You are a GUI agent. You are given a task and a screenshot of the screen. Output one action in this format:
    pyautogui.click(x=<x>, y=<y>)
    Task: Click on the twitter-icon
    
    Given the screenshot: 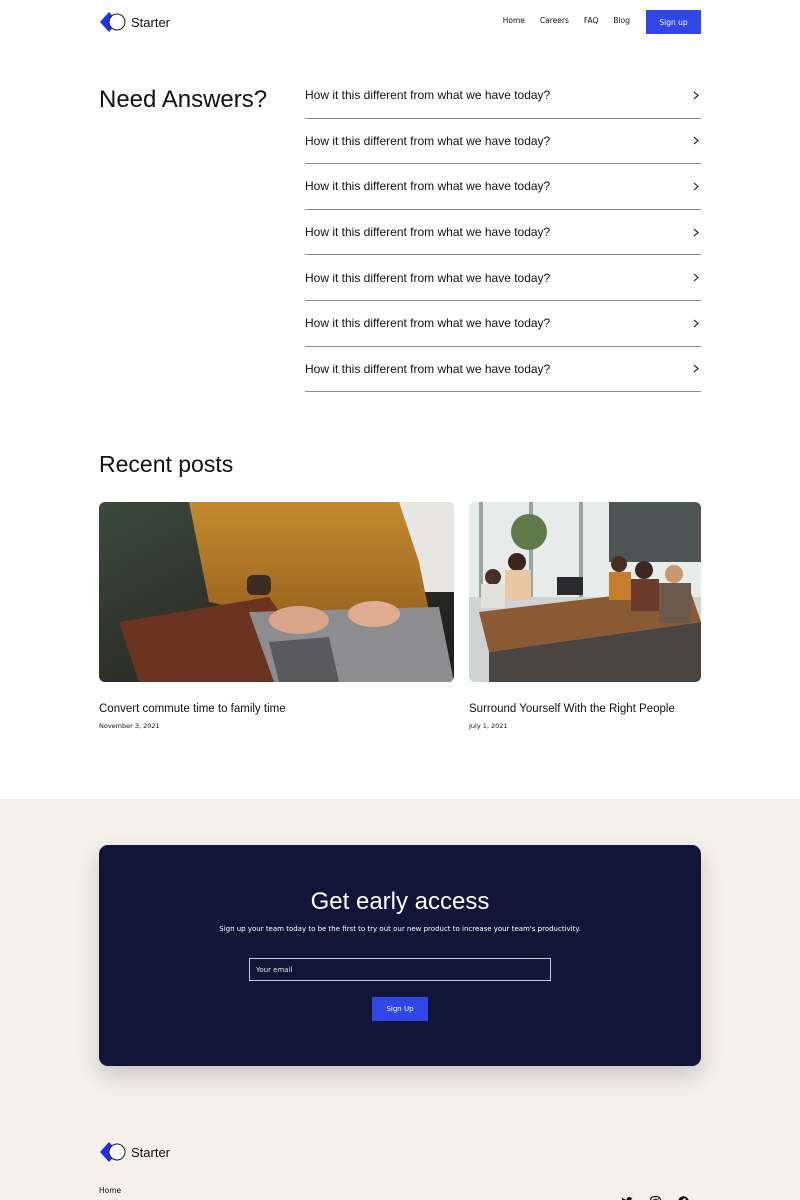 What is the action you would take?
    pyautogui.click(x=627, y=1196)
    